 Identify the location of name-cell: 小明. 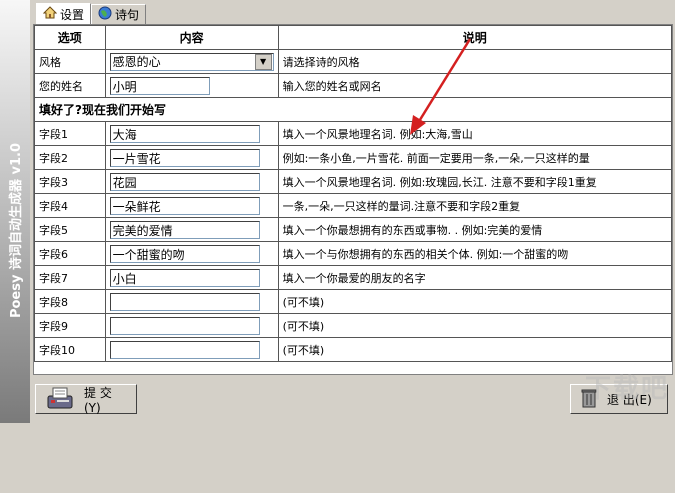
(191, 85).